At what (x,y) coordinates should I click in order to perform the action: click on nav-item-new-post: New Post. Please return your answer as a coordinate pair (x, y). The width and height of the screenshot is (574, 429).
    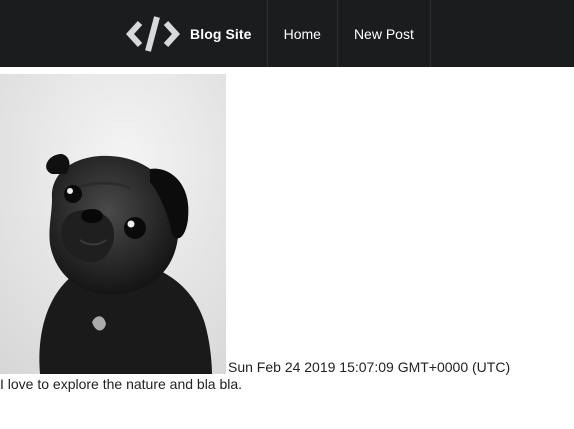
    Looking at the image, I should click on (384, 33).